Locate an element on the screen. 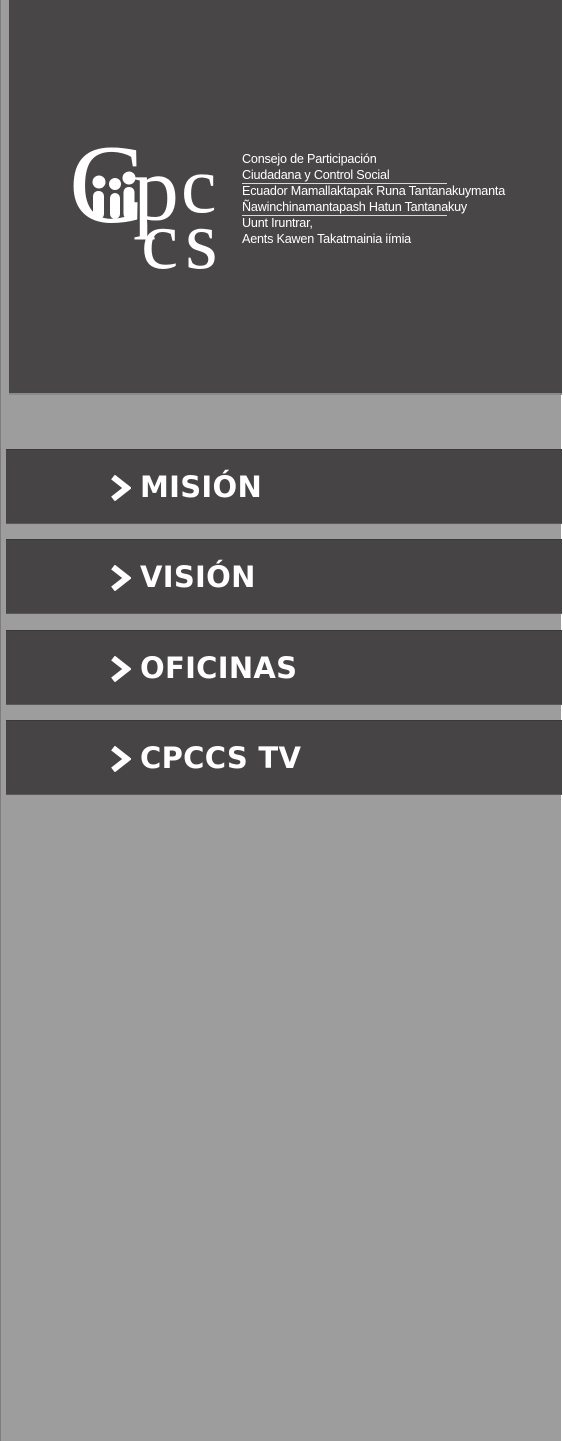 Image resolution: width=563 pixels, height=1441 pixels. menu-item-oficinas: OFICINAS is located at coordinates (284, 667).